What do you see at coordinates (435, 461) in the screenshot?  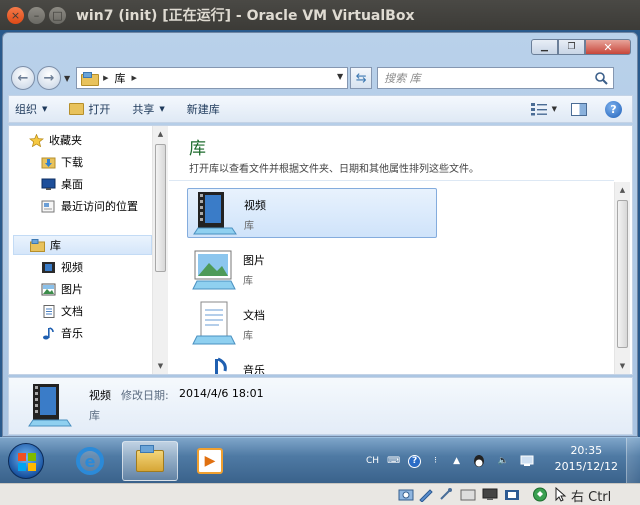 I see `tray-options-icon: ⁝` at bounding box center [435, 461].